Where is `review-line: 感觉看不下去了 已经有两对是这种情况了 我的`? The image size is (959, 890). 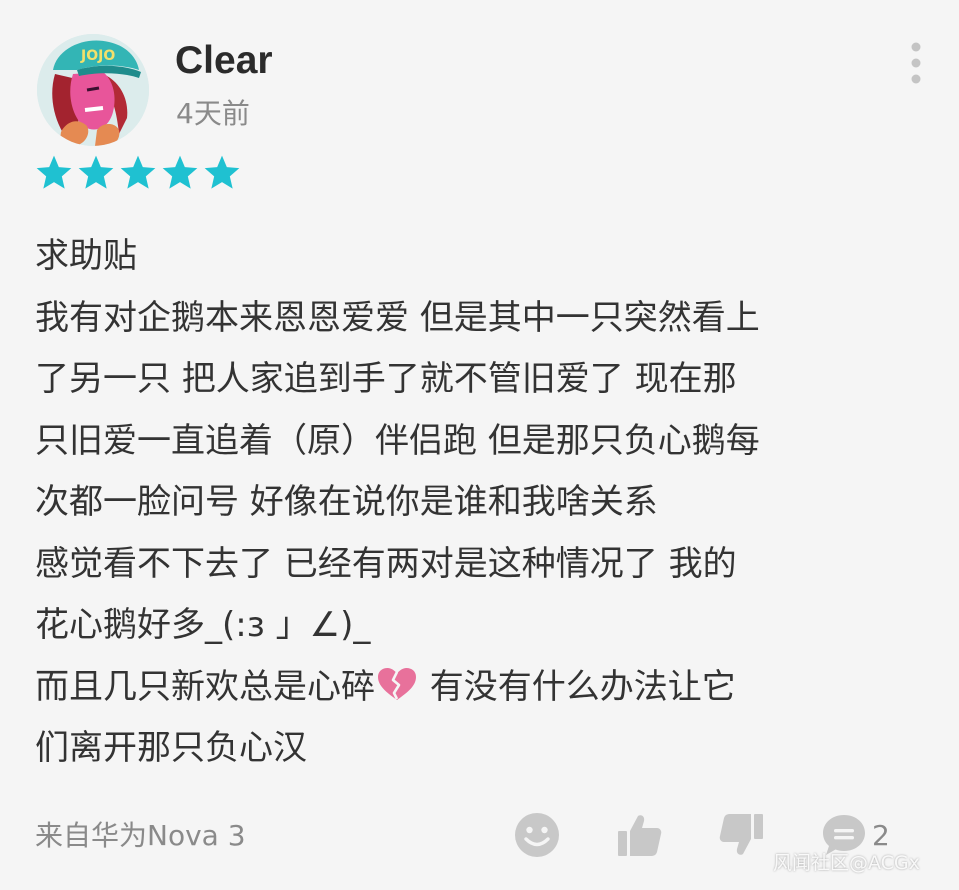
review-line: 感觉看不下去了 已经有两对是这种情况了 我的 is located at coordinates (490, 565).